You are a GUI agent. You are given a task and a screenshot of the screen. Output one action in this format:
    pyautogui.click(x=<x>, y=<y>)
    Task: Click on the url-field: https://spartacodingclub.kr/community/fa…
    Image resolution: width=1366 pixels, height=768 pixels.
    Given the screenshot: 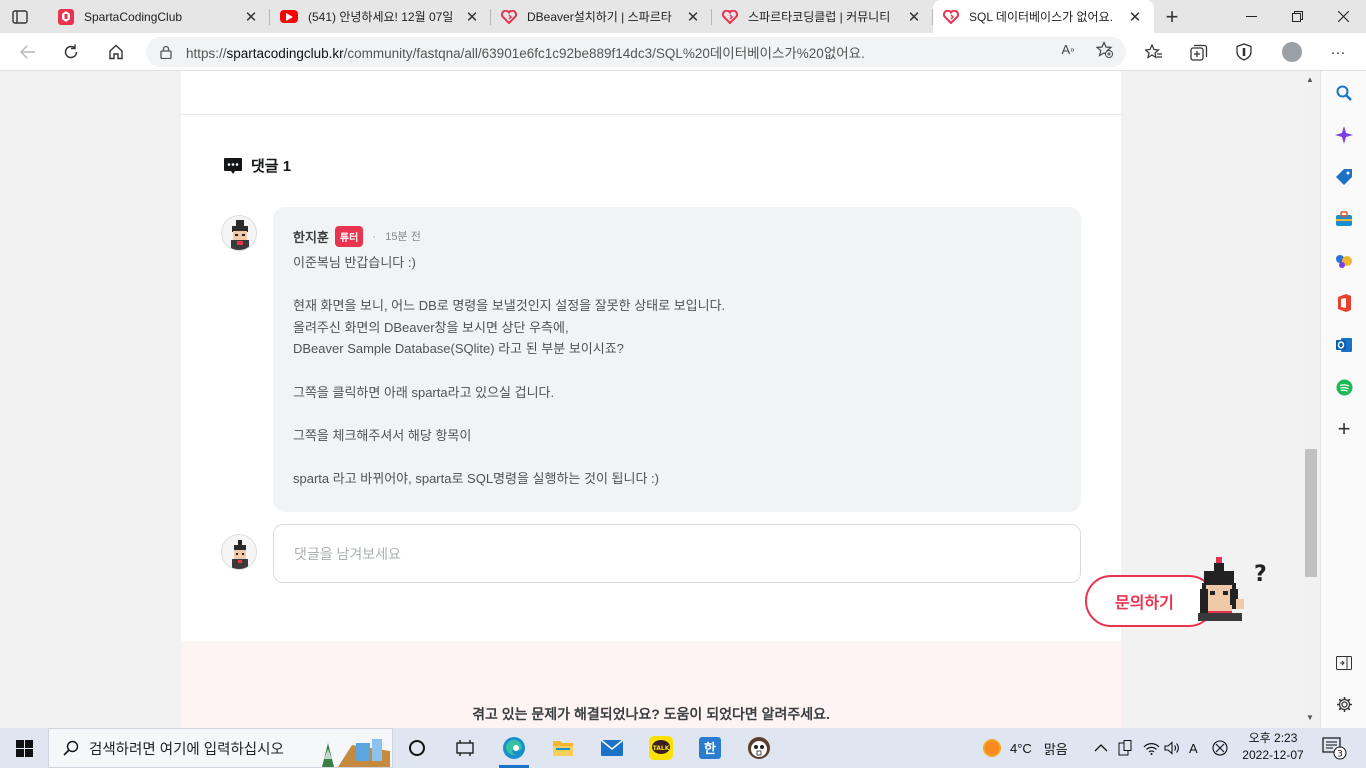 What is the action you would take?
    pyautogui.click(x=636, y=52)
    